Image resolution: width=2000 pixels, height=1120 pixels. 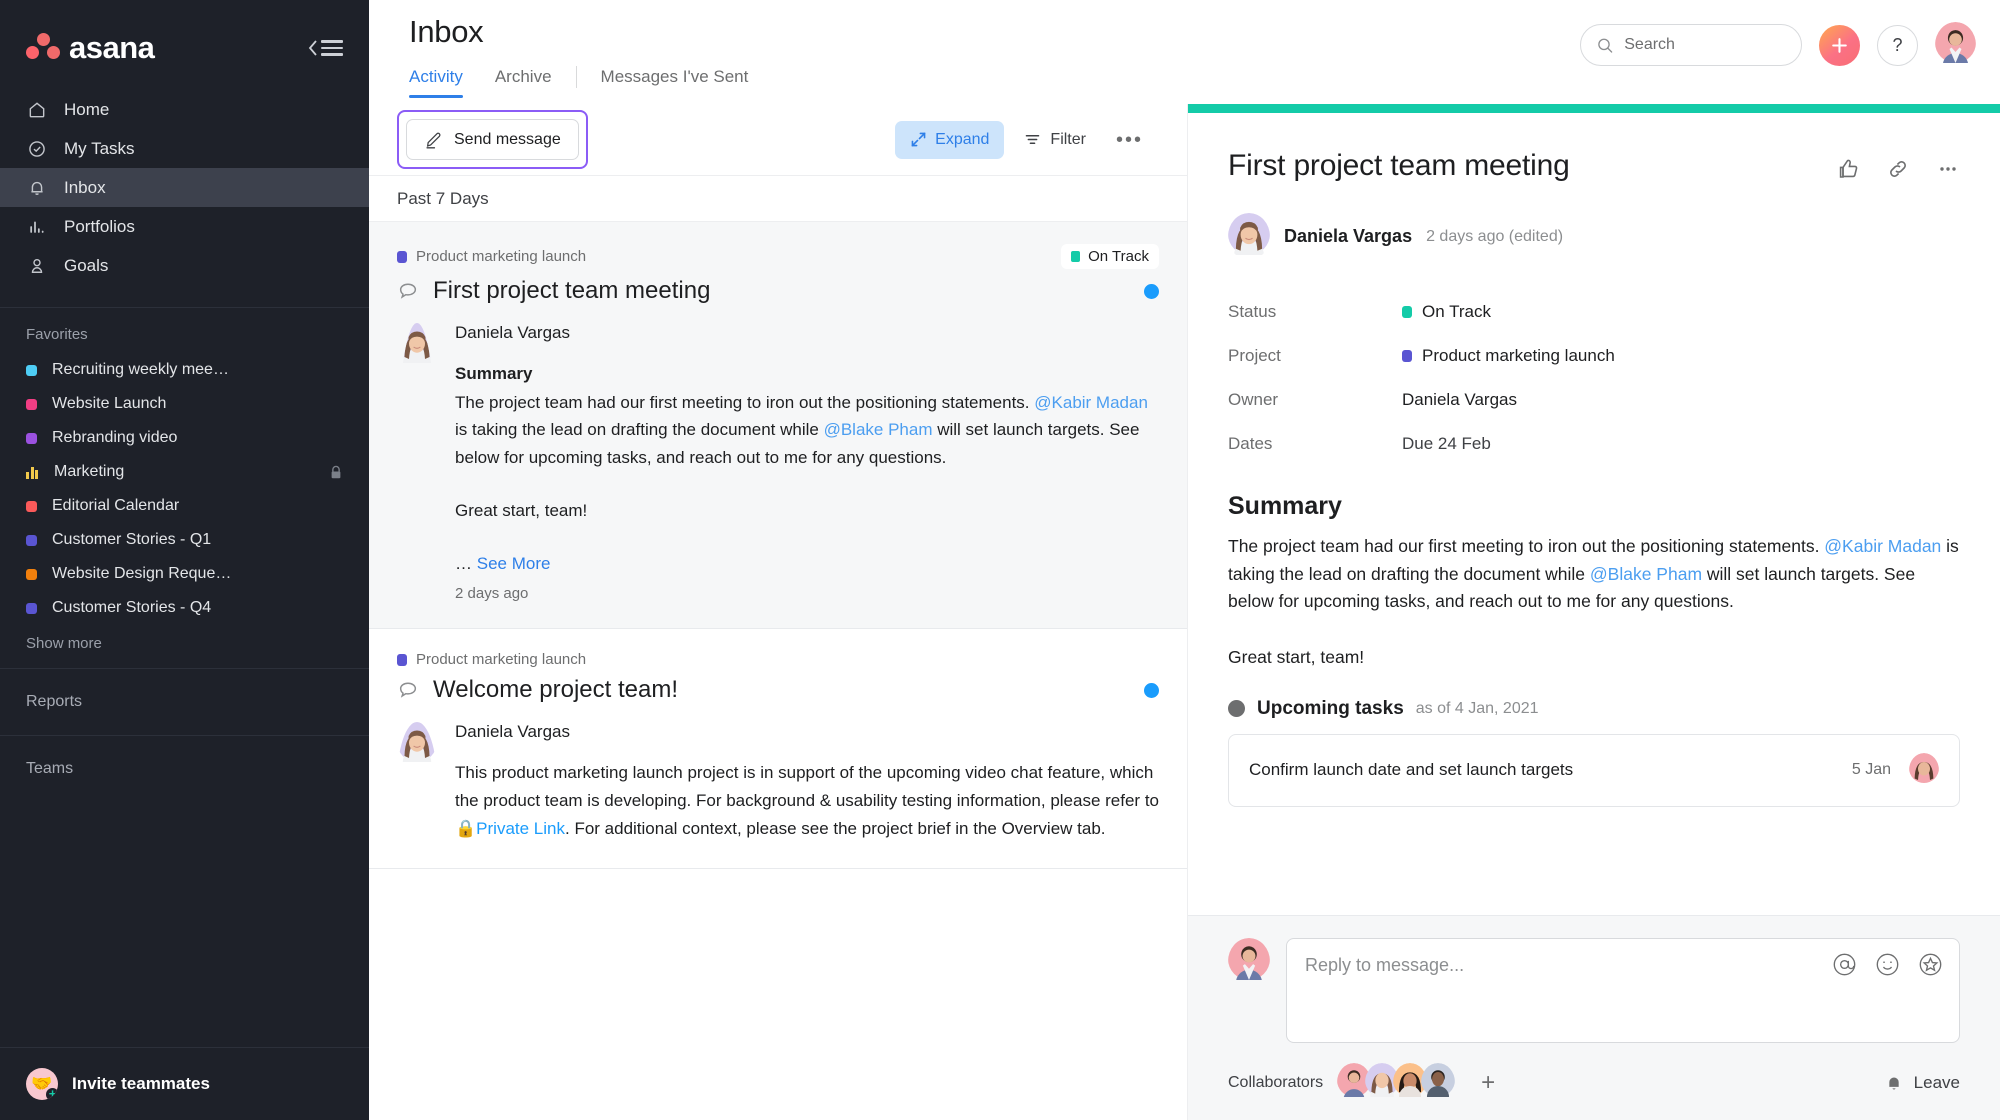 What do you see at coordinates (1446, 312) in the screenshot?
I see `meta-value: On Track` at bounding box center [1446, 312].